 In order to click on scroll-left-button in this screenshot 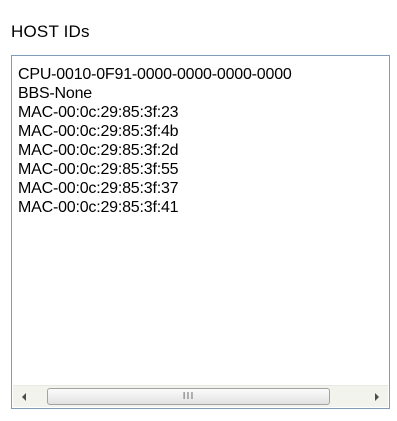, I will do `click(24, 396)`.